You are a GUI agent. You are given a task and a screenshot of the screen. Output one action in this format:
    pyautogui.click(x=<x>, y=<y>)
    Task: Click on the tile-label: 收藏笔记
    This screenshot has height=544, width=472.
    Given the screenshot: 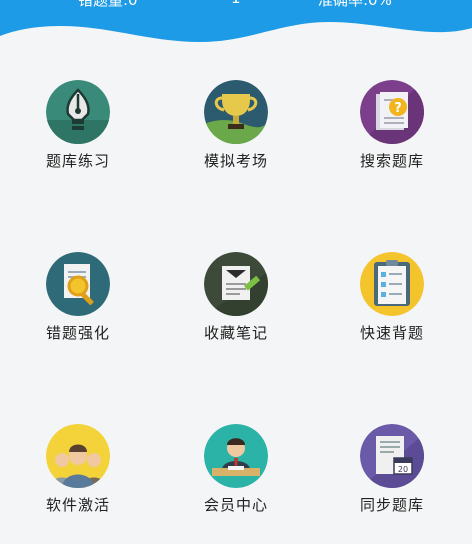 What is the action you would take?
    pyautogui.click(x=235, y=333)
    